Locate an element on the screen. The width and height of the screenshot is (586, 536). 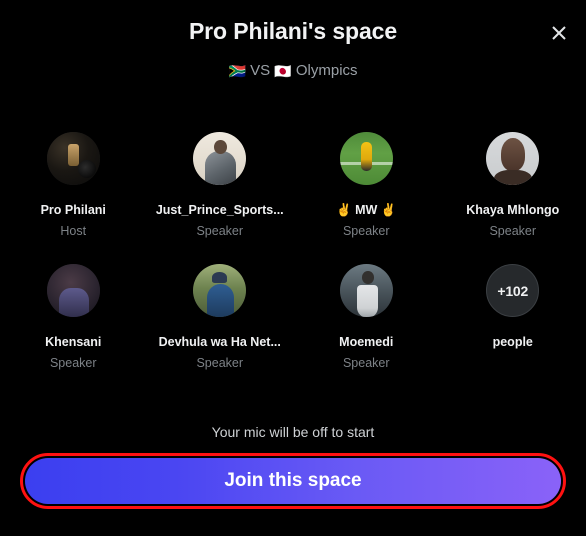
participant-overflow: +102 people is located at coordinates (513, 330).